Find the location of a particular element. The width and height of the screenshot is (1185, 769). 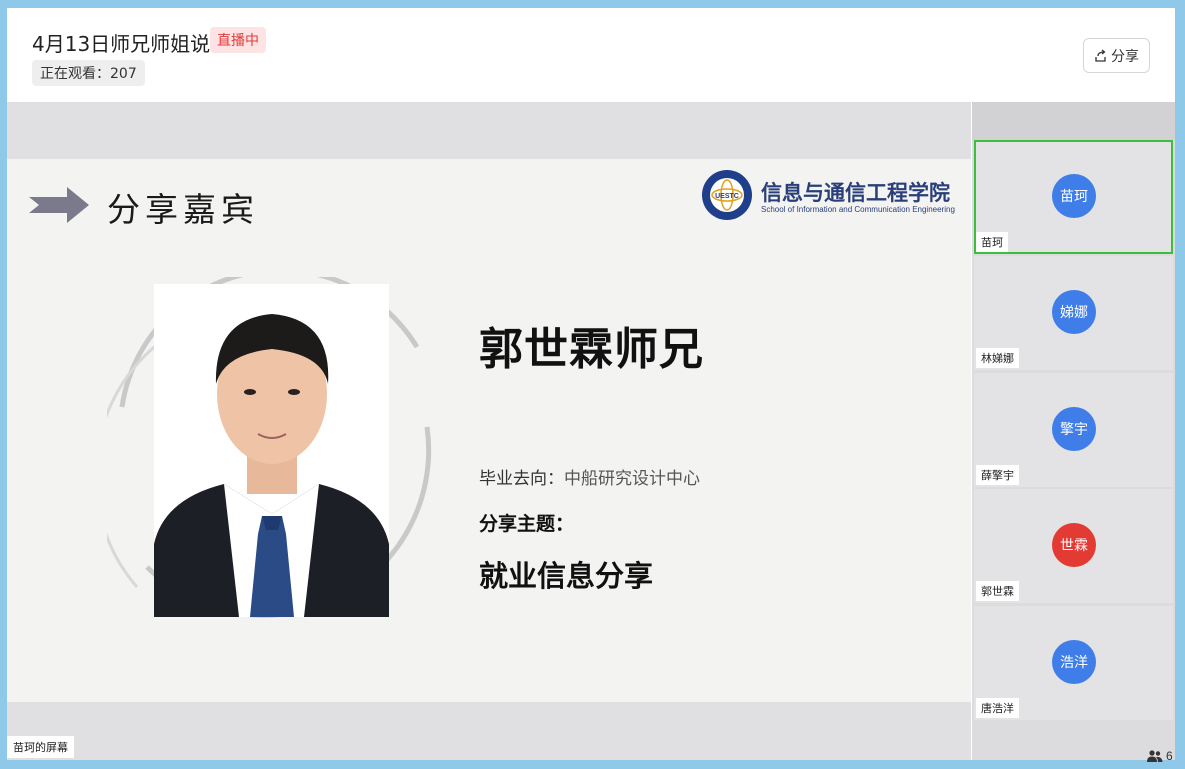

guest-photo is located at coordinates (271, 450).